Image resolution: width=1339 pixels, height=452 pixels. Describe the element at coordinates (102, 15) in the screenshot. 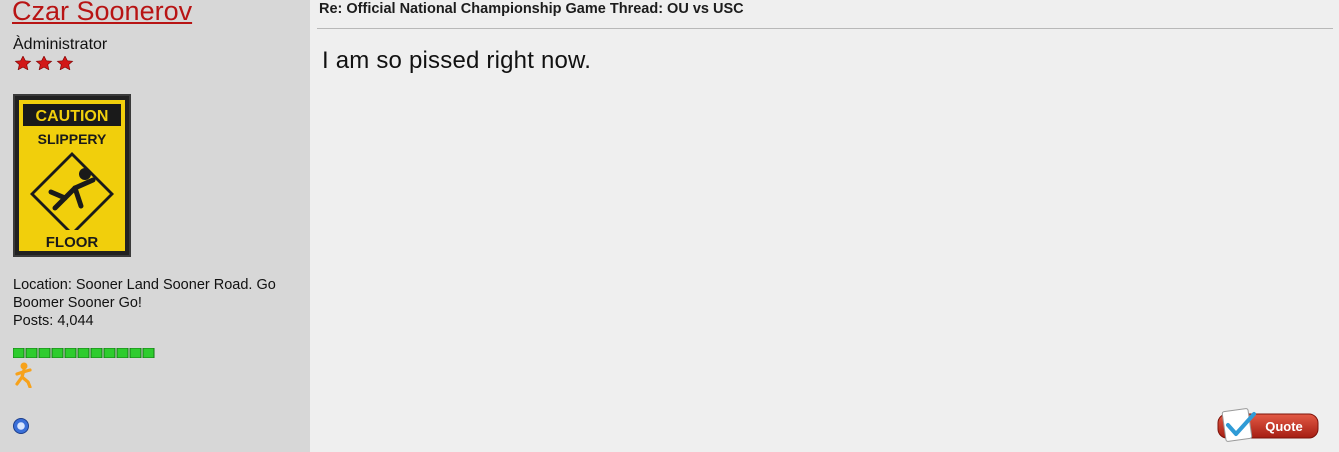

I see `username-link: Czar Soonerov` at that location.